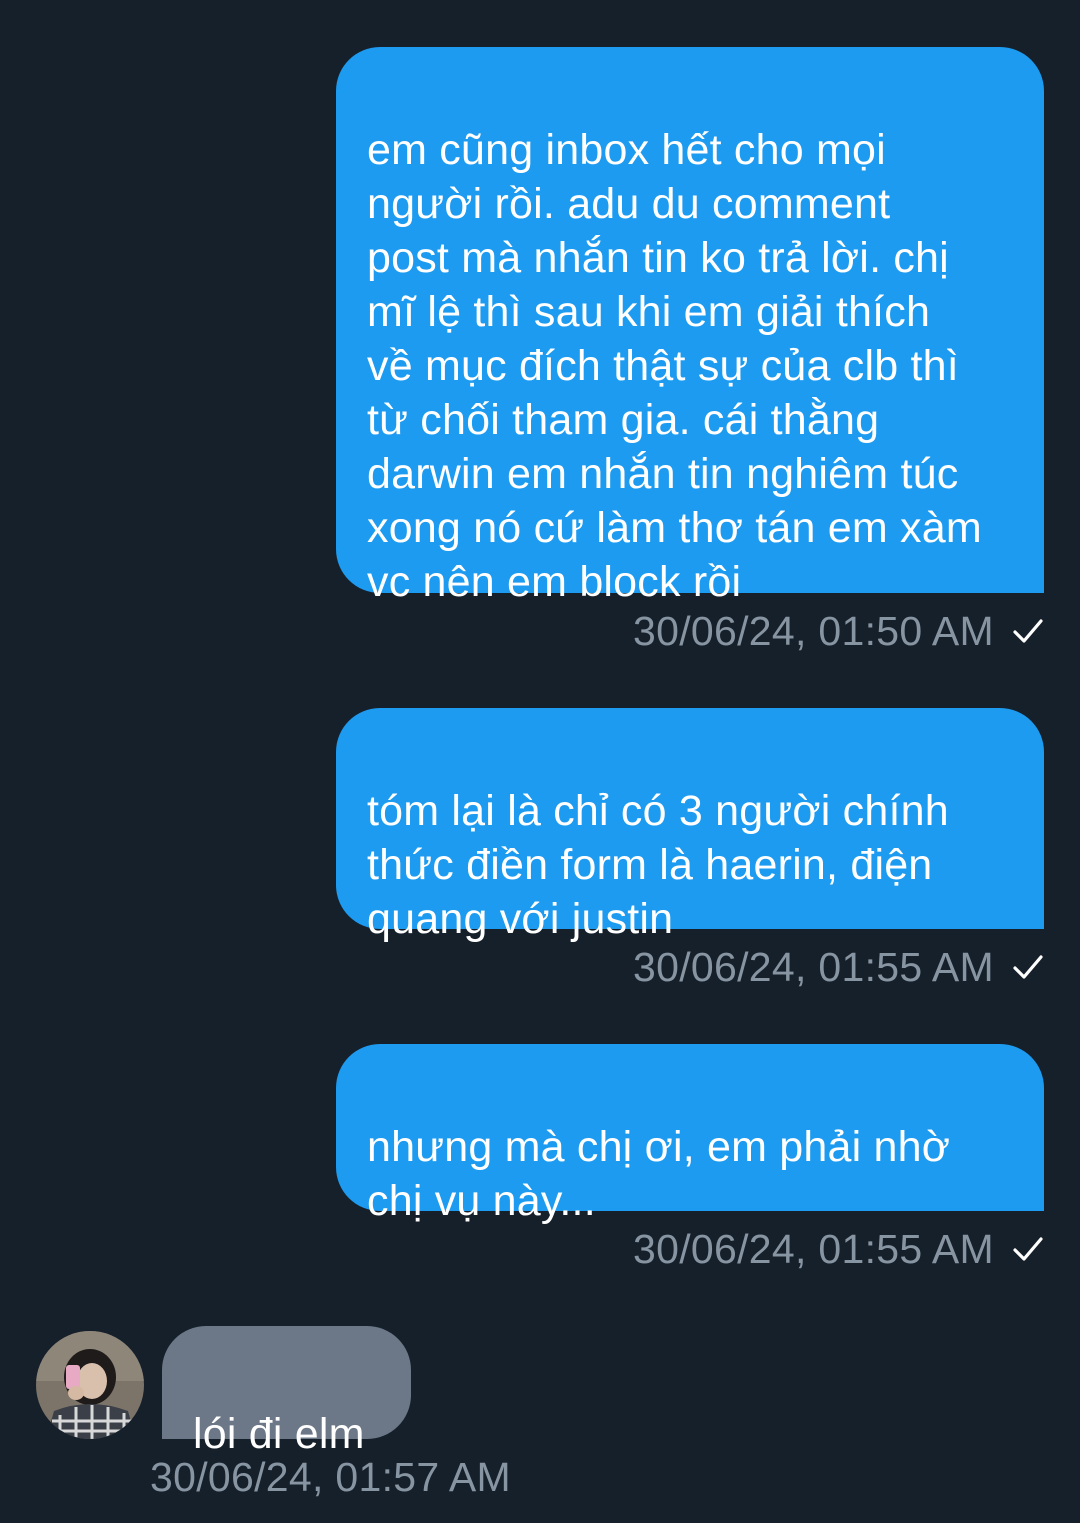  I want to click on incoming-message-bubble: lói đi elm, so click(286, 1392).